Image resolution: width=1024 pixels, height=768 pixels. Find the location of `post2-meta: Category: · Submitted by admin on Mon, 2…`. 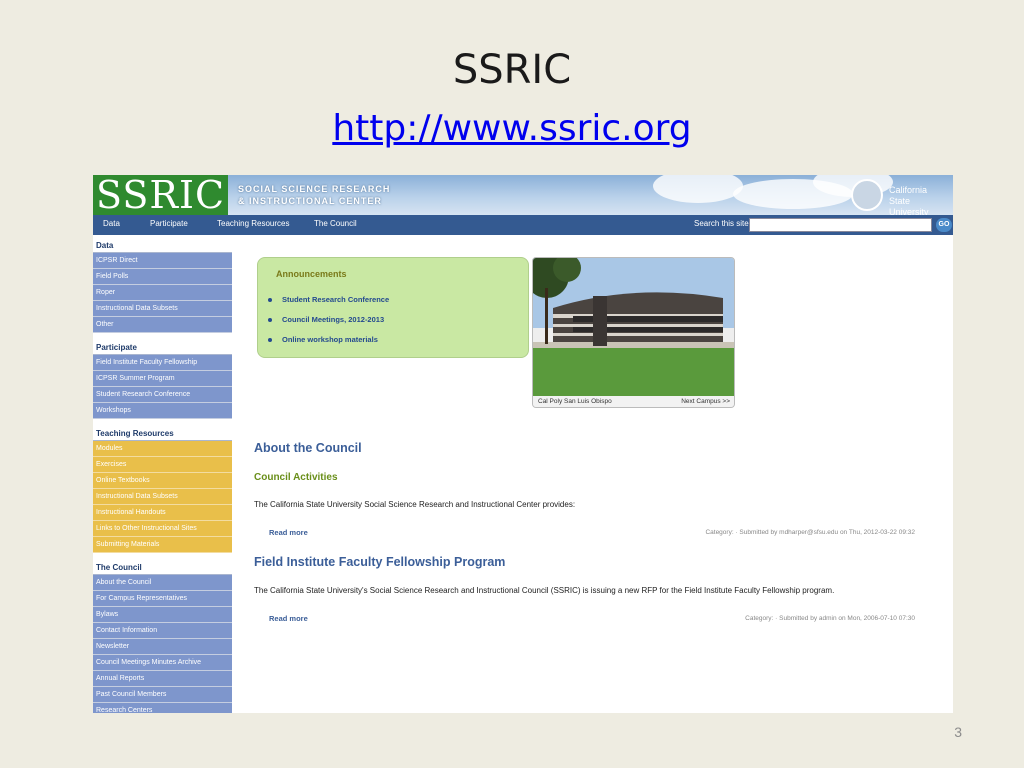

post2-meta: Category: · Submitted by admin on Mon, 2… is located at coordinates (830, 618).